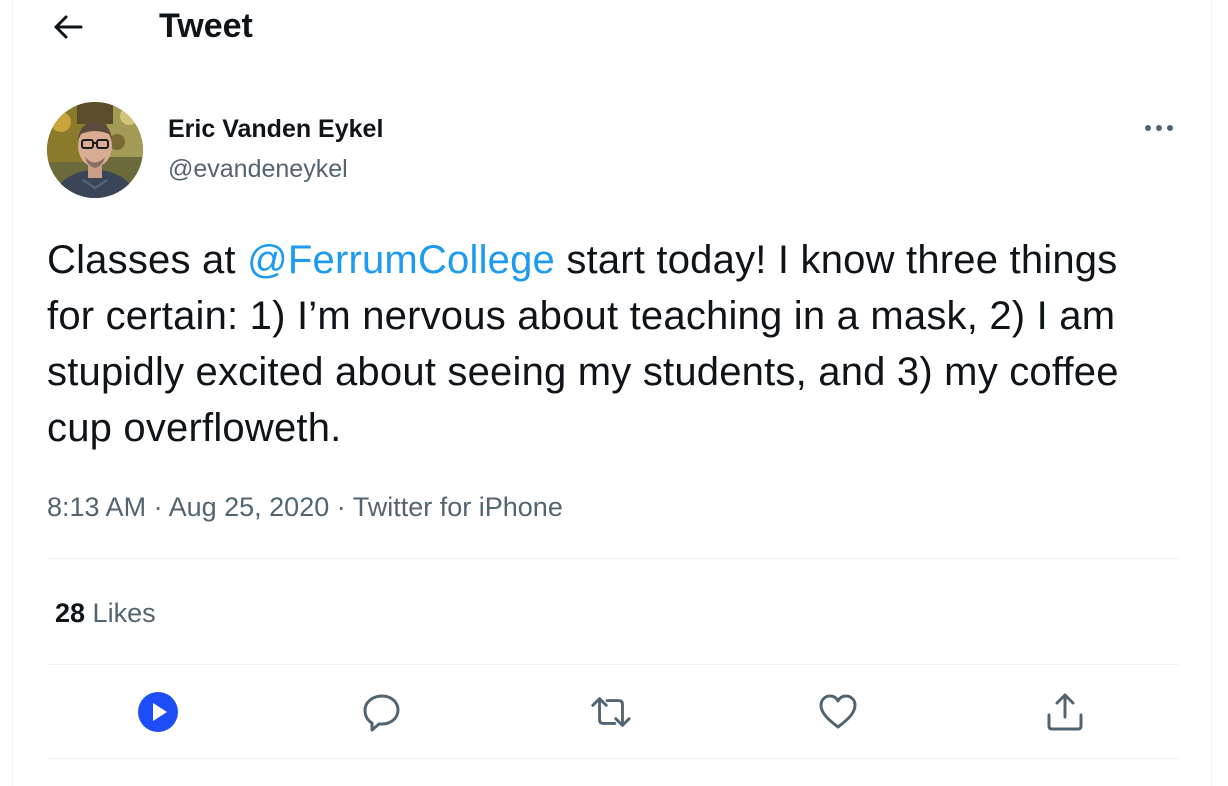  I want to click on like-button, so click(838, 712).